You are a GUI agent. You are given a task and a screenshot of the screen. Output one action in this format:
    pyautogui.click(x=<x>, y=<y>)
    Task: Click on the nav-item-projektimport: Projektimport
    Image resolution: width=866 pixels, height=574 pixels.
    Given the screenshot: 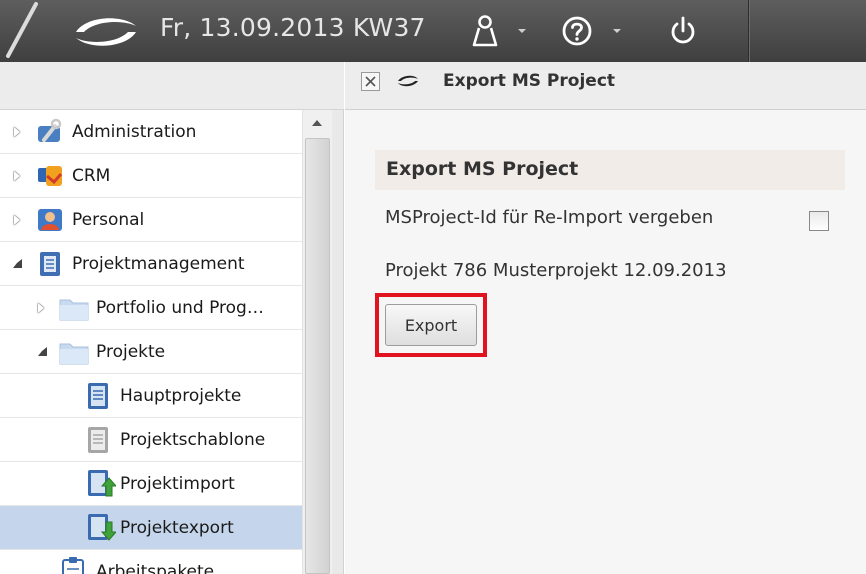 What is the action you would take?
    pyautogui.click(x=151, y=484)
    